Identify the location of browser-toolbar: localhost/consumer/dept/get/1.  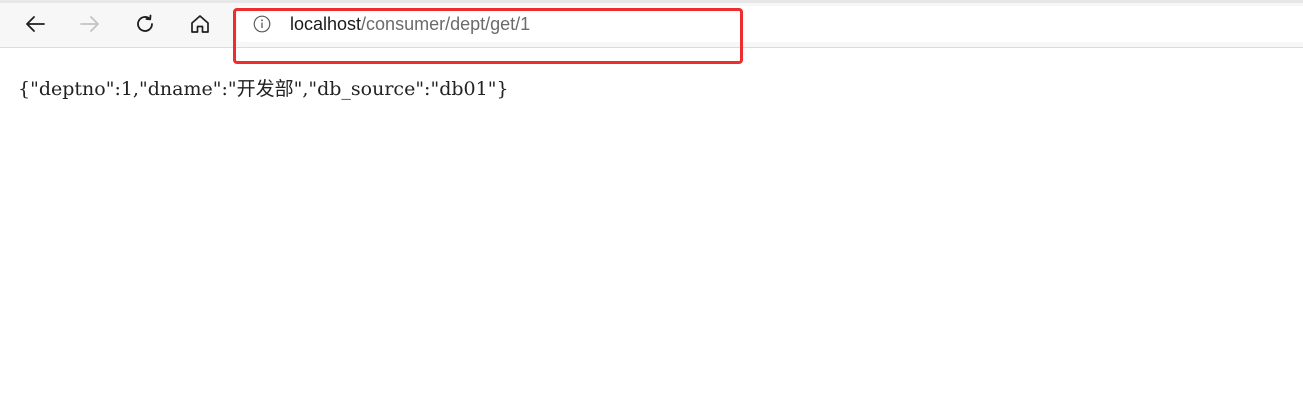
(651, 24).